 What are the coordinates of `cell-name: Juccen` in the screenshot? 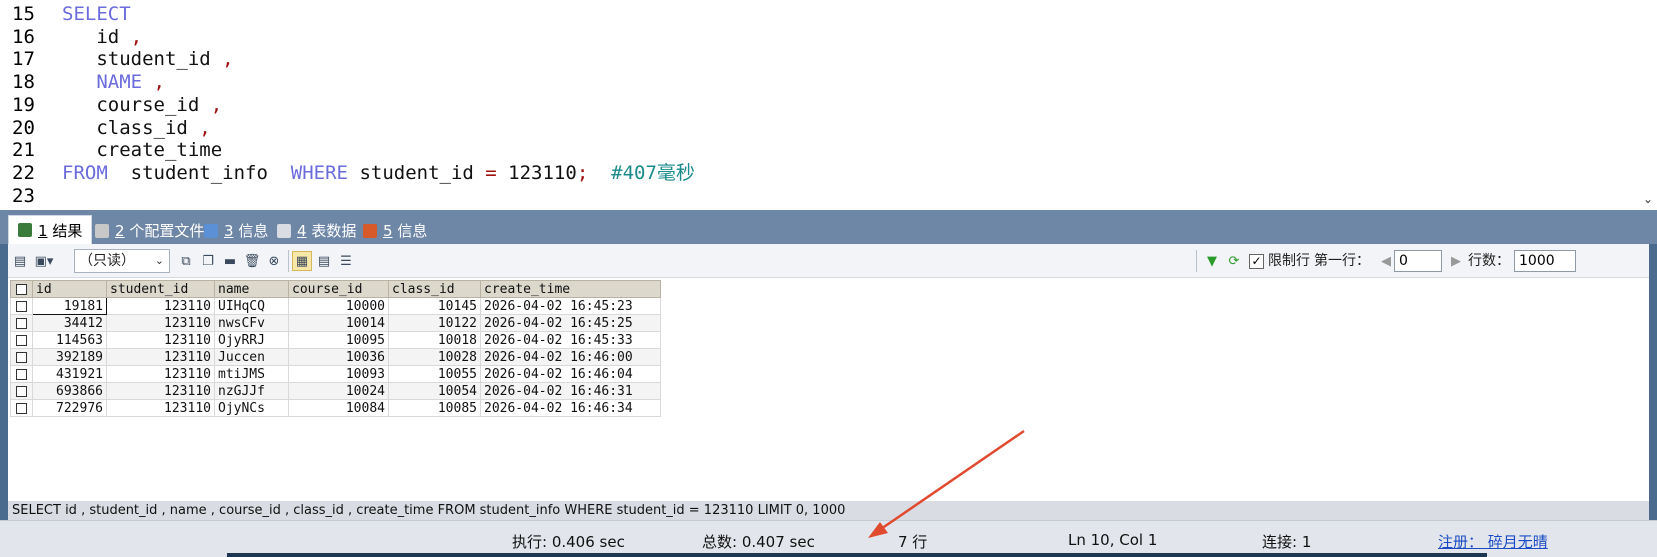 It's located at (251, 357).